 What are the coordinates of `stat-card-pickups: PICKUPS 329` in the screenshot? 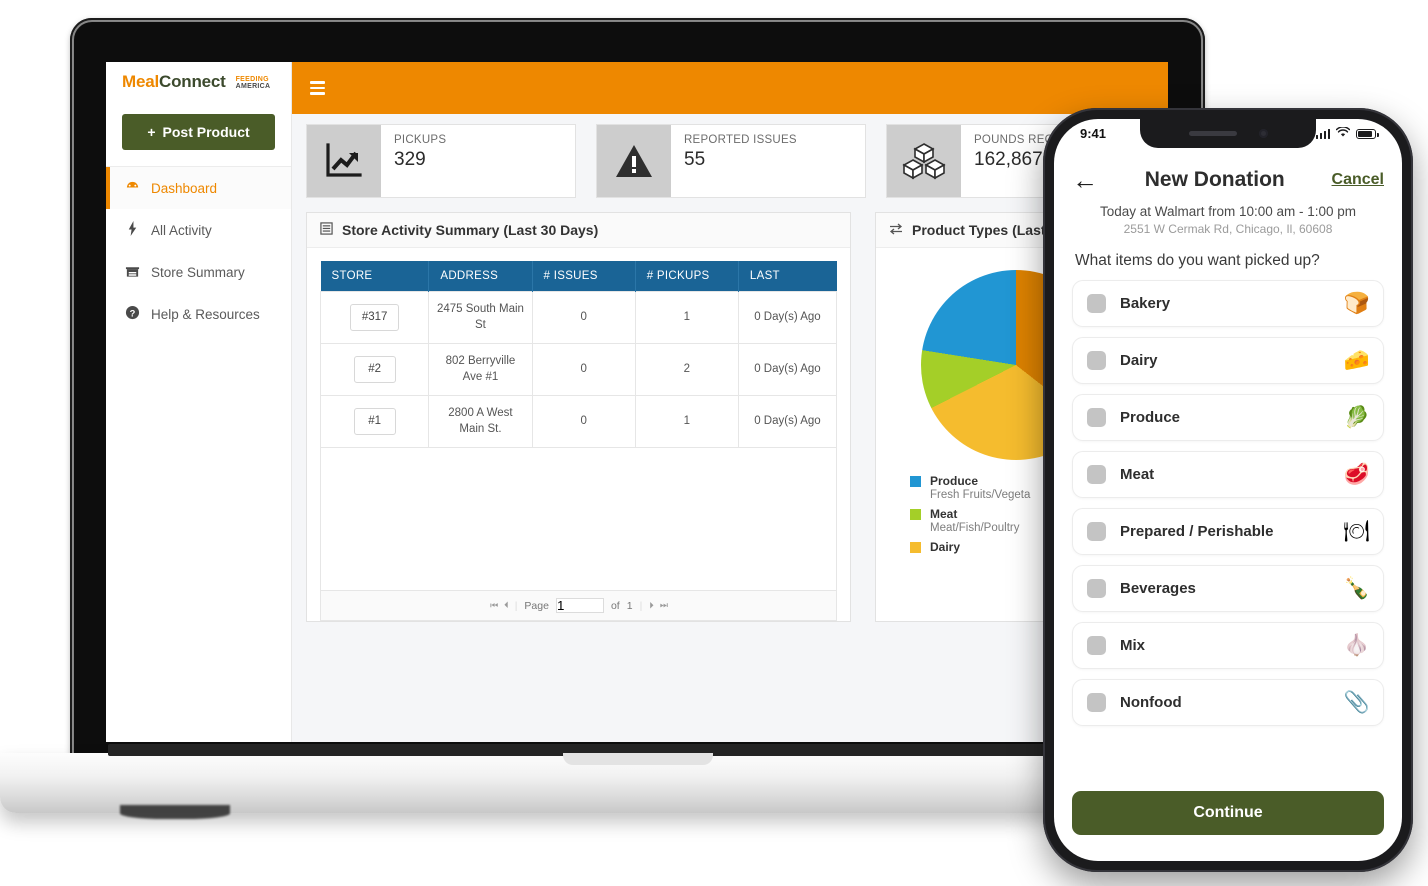 It's located at (441, 161).